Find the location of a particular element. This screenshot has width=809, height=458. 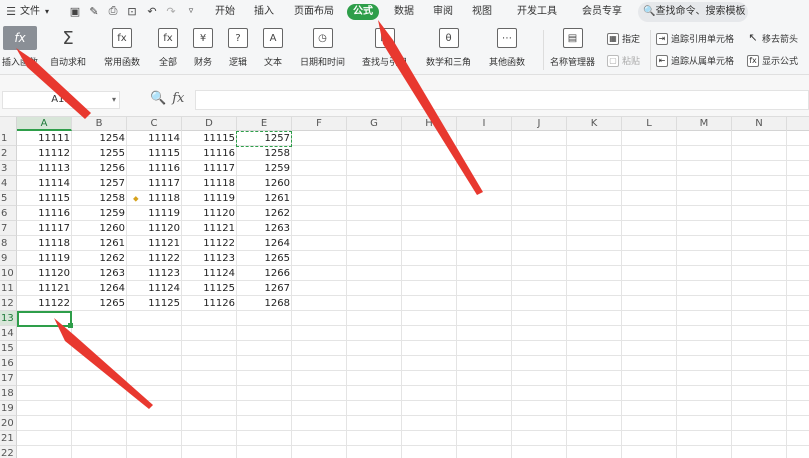

cell-D1: 11115 is located at coordinates (209, 138).